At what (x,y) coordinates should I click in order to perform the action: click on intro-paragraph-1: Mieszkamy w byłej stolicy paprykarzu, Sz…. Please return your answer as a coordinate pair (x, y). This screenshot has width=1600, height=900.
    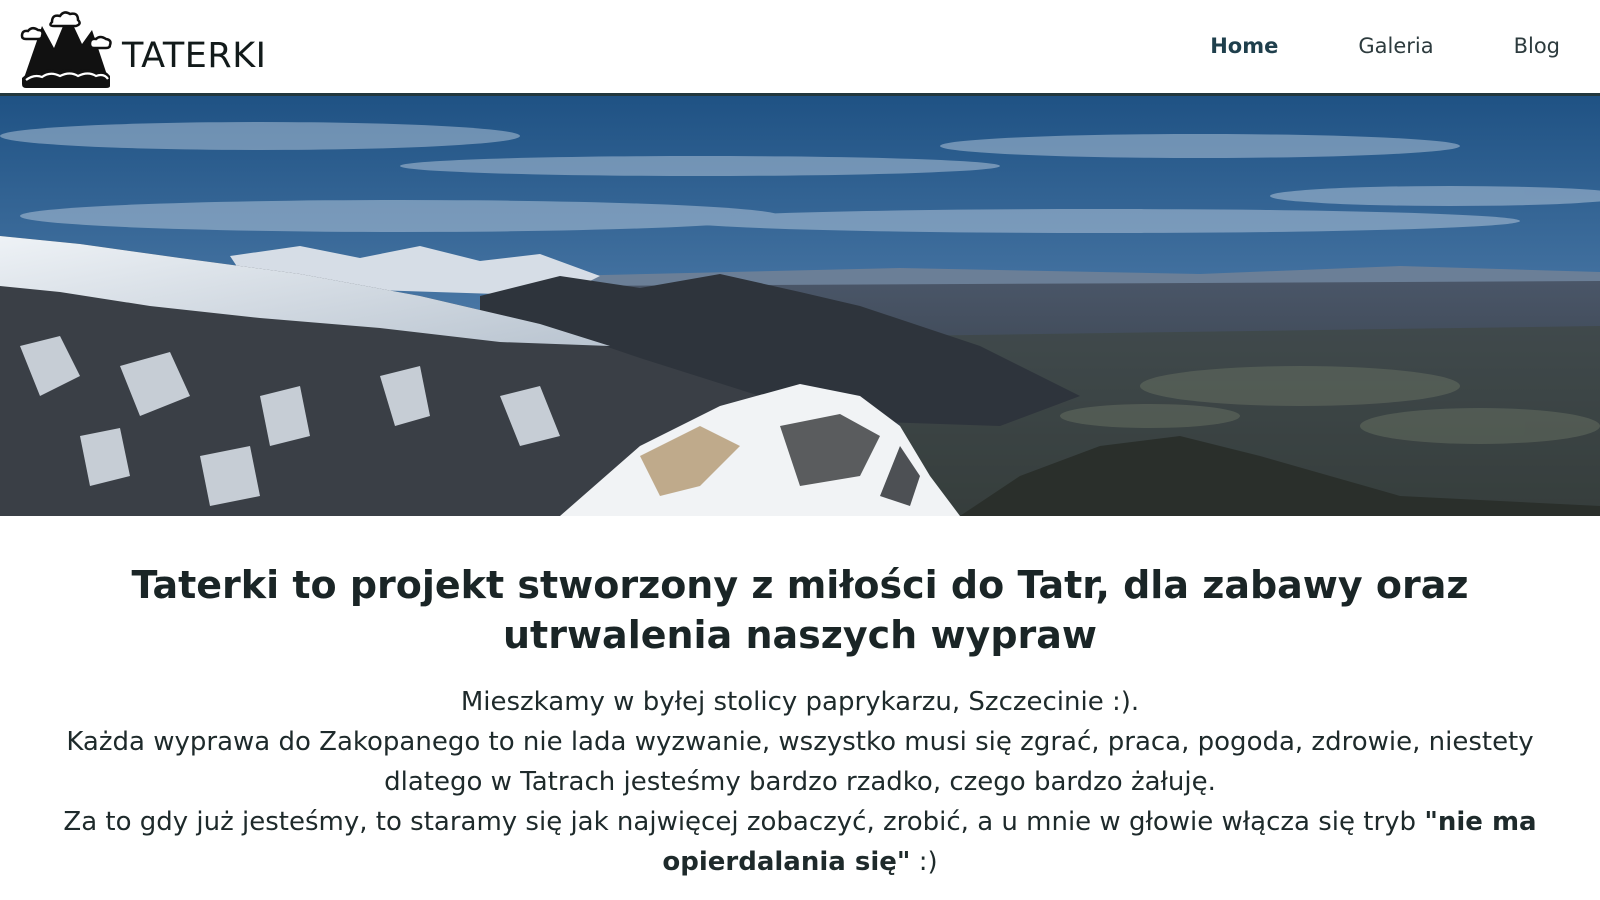
    Looking at the image, I should click on (800, 702).